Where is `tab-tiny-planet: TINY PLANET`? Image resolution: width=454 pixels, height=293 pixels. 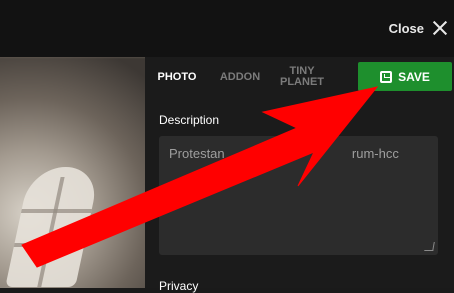
tab-tiny-planet: TINY PLANET is located at coordinates (302, 77).